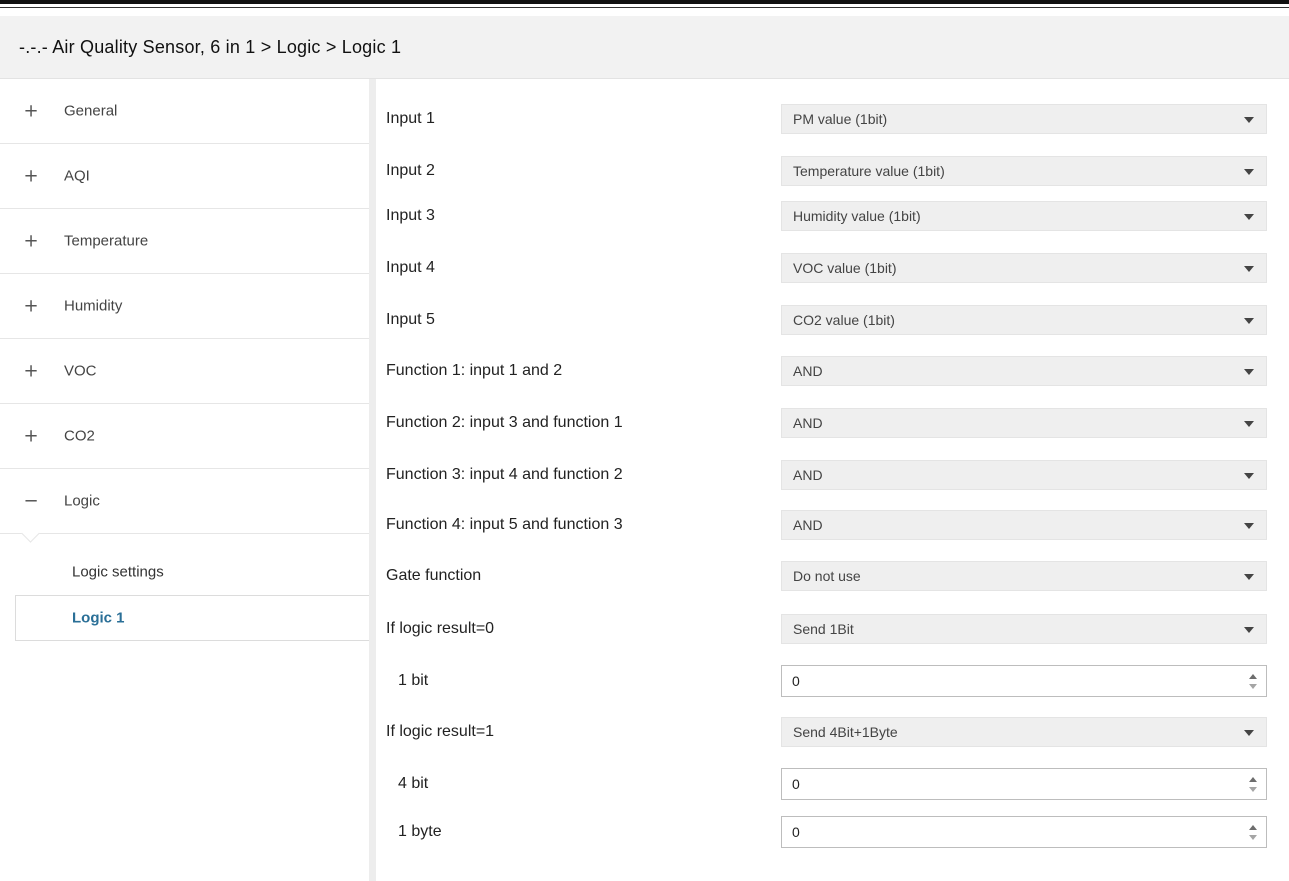  I want to click on gate-function-select: Do not use, so click(1024, 576).